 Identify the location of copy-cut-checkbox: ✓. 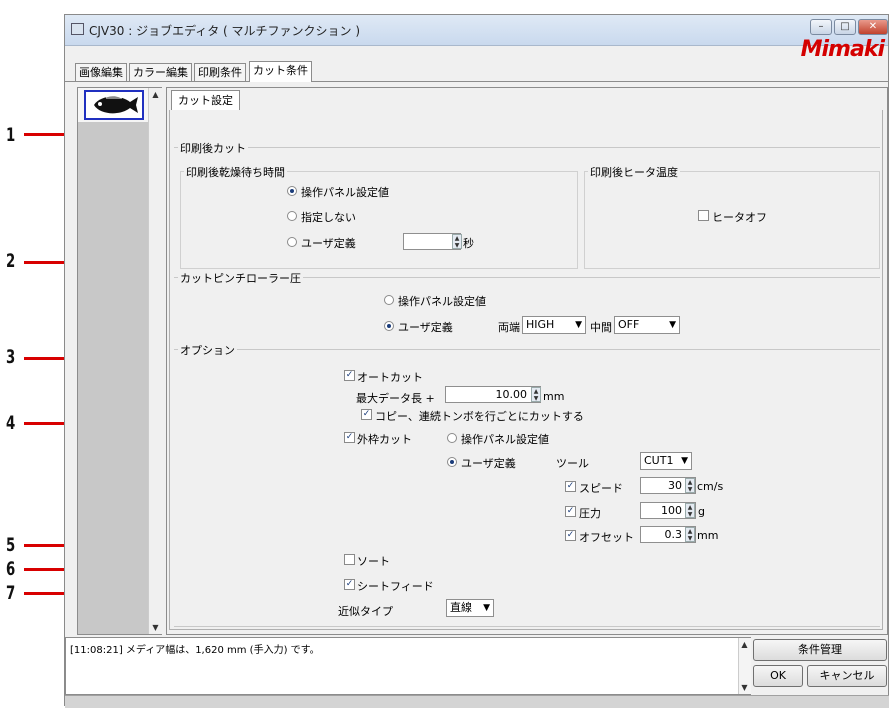
(366, 414).